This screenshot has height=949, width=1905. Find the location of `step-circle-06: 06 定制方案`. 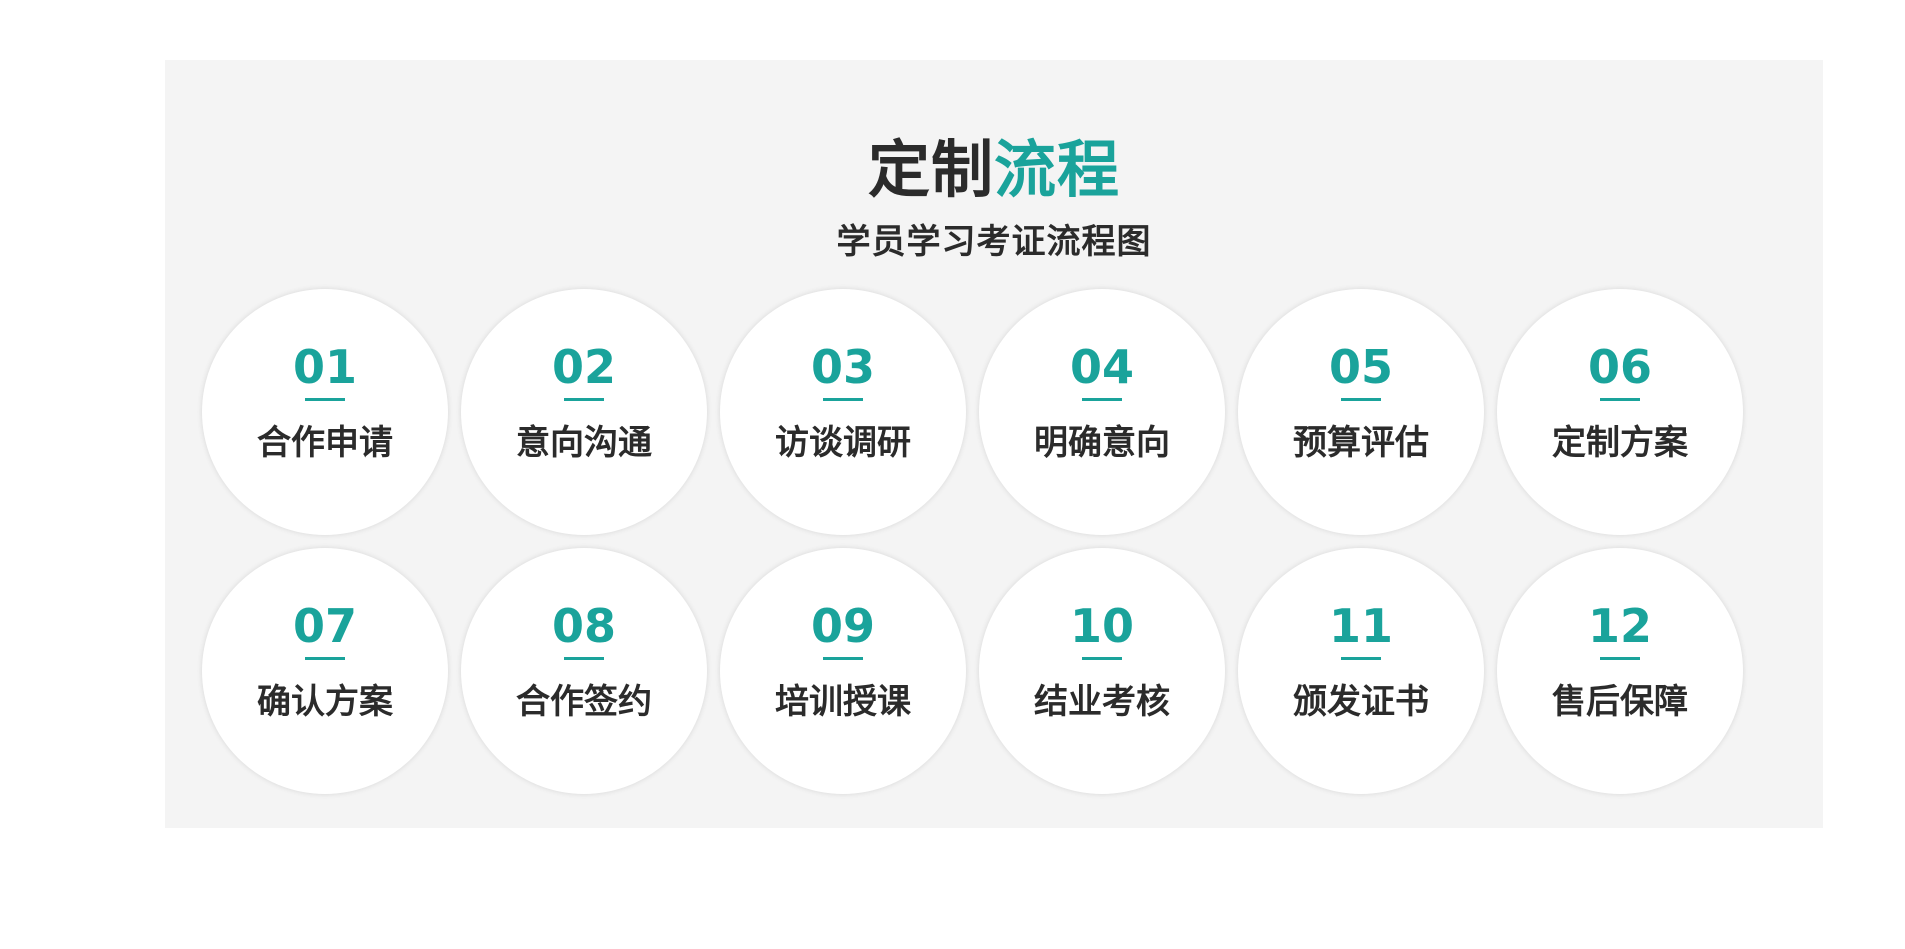

step-circle-06: 06 定制方案 is located at coordinates (1620, 412).